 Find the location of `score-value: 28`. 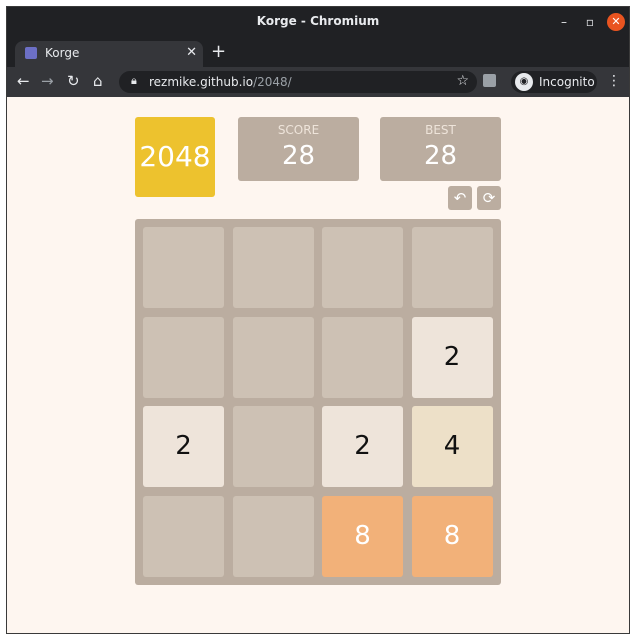

score-value: 28 is located at coordinates (298, 156).